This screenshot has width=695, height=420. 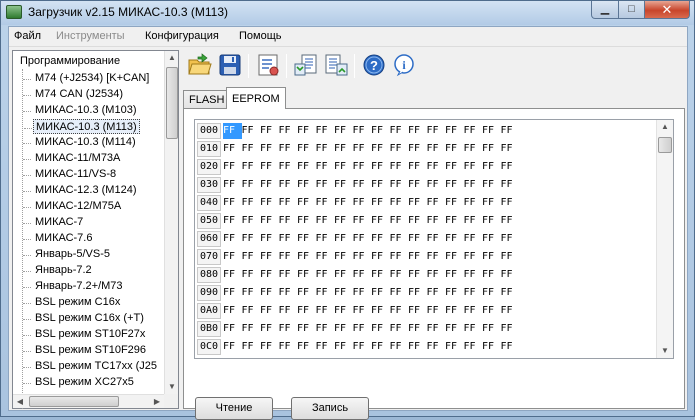 What do you see at coordinates (80, 142) in the screenshot?
I see `tree-item: МИКАС-10.3 (M114)` at bounding box center [80, 142].